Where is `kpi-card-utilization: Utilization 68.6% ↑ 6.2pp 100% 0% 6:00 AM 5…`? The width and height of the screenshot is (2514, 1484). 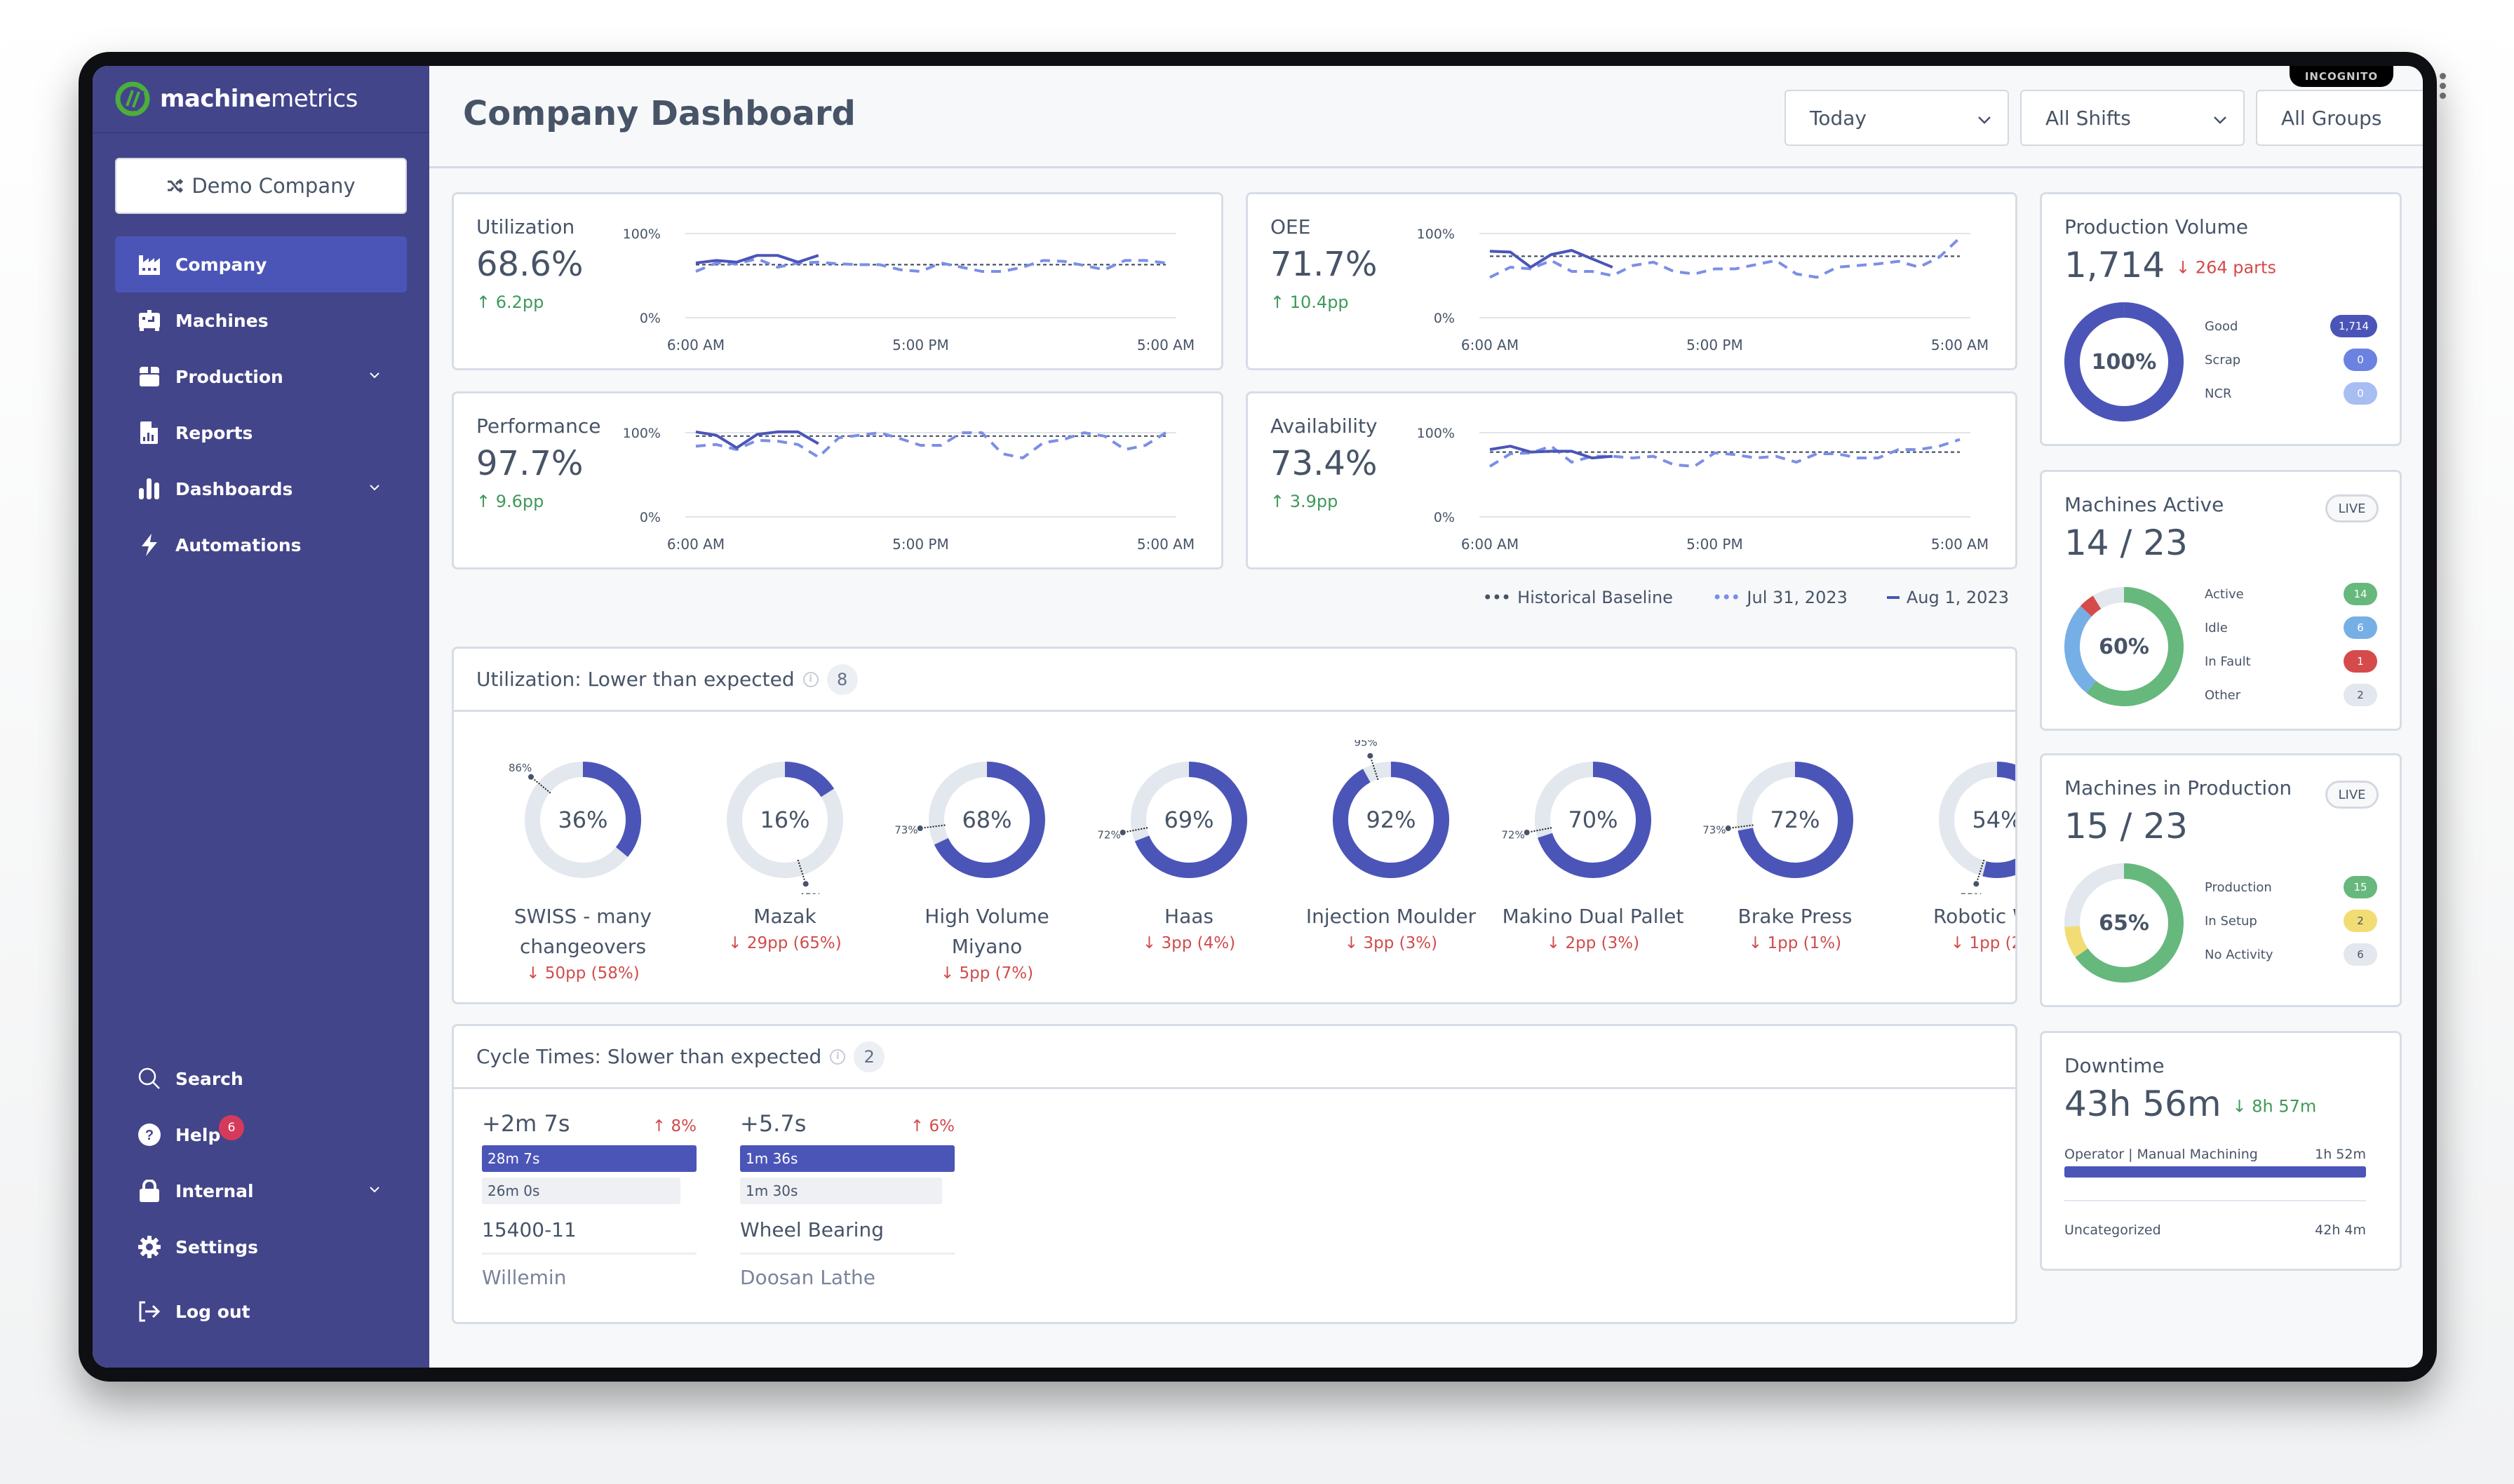 kpi-card-utilization: Utilization 68.6% ↑ 6.2pp 100% 0% 6:00 AM 5… is located at coordinates (838, 281).